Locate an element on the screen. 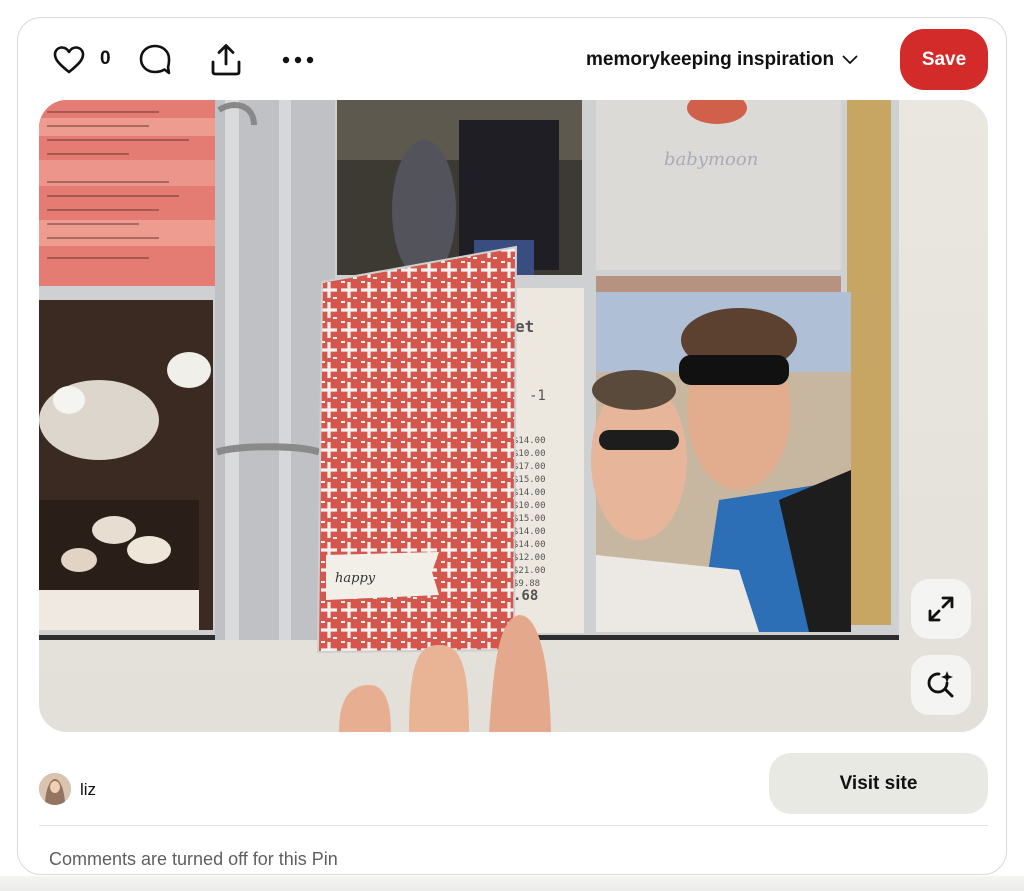 This screenshot has height=891, width=1024. expand-button is located at coordinates (941, 609).